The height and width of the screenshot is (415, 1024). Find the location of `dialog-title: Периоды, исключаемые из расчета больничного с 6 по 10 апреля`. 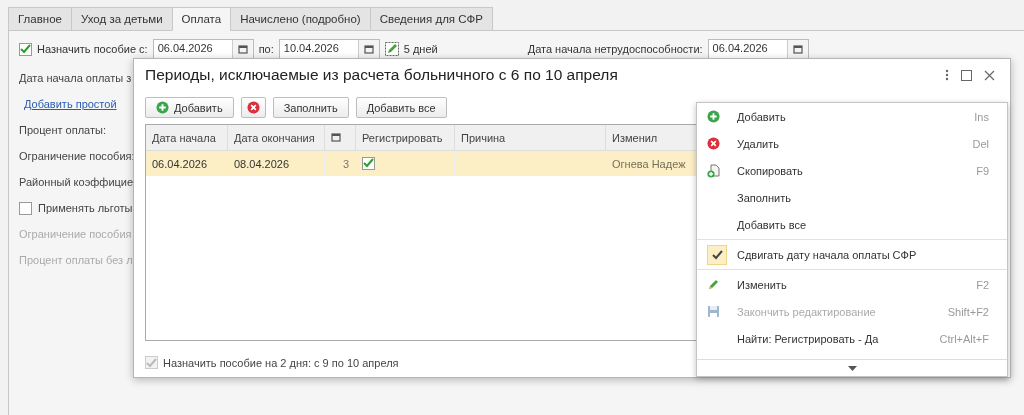

dialog-title: Периоды, исключаемые из расчета больничного с 6 по 10 апреля is located at coordinates (382, 75).